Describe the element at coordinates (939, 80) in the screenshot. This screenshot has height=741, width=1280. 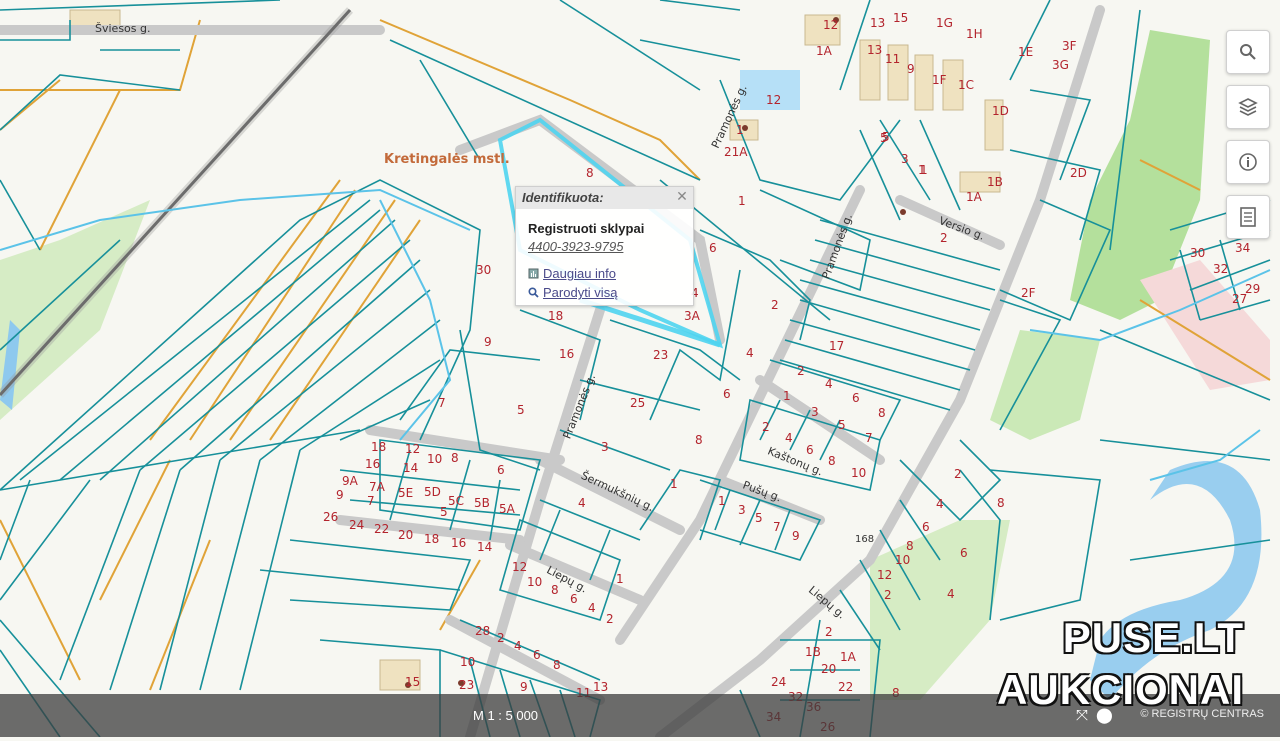
I see `parcel-label: 1F` at that location.